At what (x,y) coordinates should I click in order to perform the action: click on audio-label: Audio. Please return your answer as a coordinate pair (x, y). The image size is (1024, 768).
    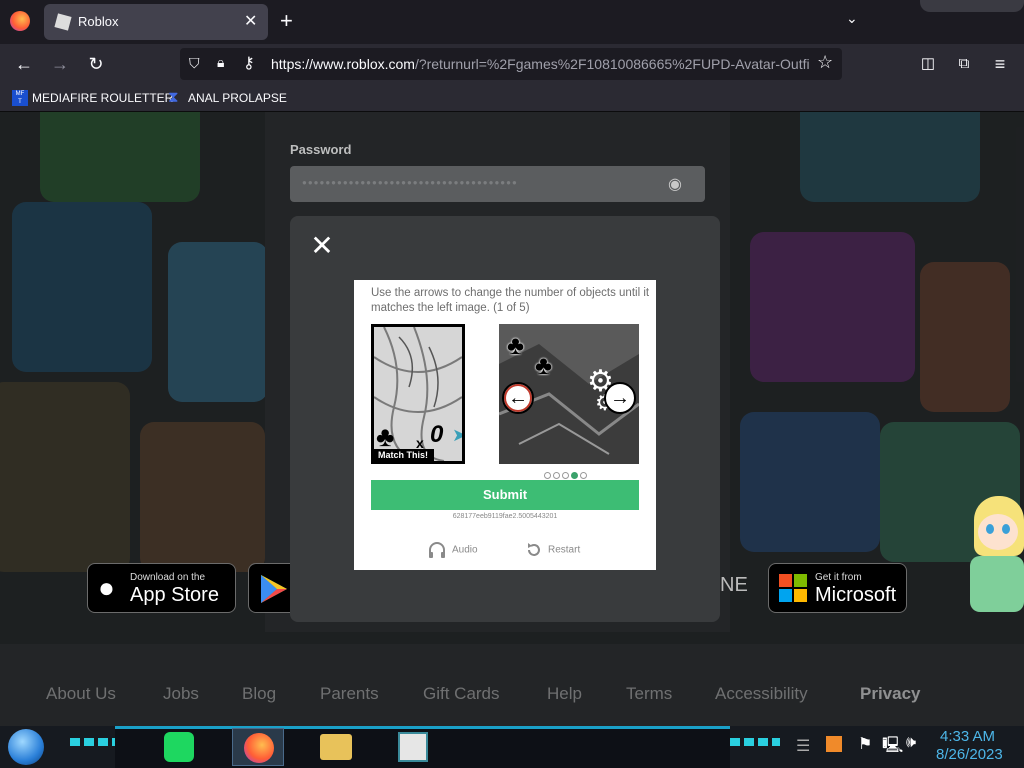
    Looking at the image, I should click on (465, 550).